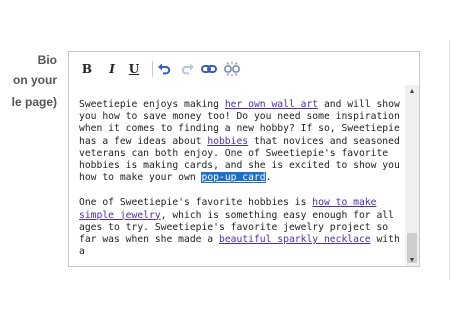 The height and width of the screenshot is (328, 451). Describe the element at coordinates (271, 104) in the screenshot. I see `link-wall-art: her own wall art` at that location.